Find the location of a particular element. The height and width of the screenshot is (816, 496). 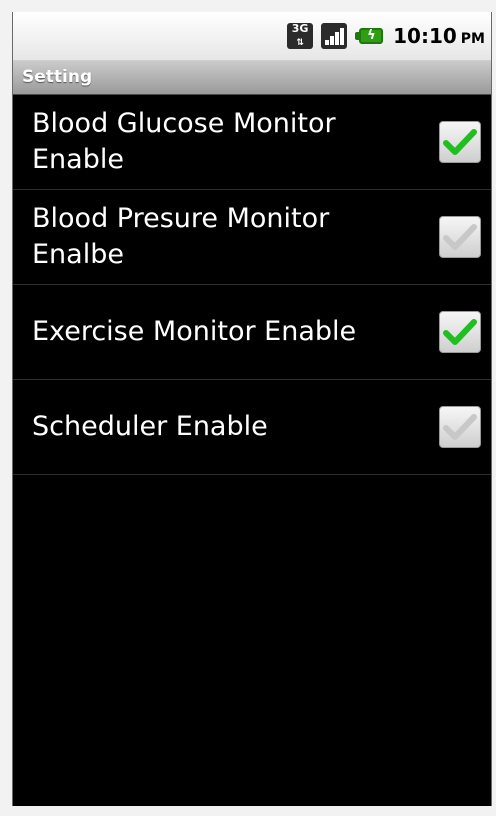

scheduler-checkbox is located at coordinates (460, 427).